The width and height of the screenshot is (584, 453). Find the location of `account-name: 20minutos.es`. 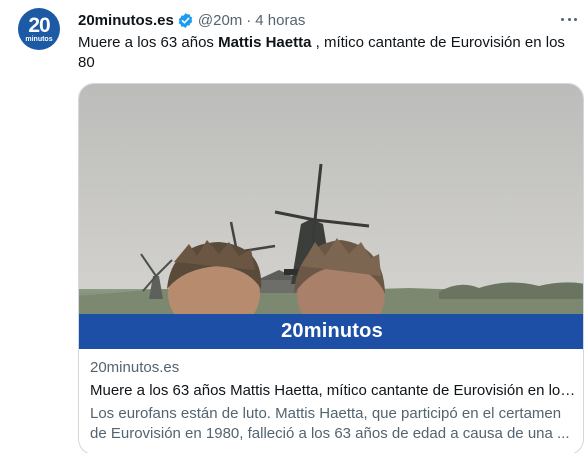

account-name: 20minutos.es is located at coordinates (126, 20).